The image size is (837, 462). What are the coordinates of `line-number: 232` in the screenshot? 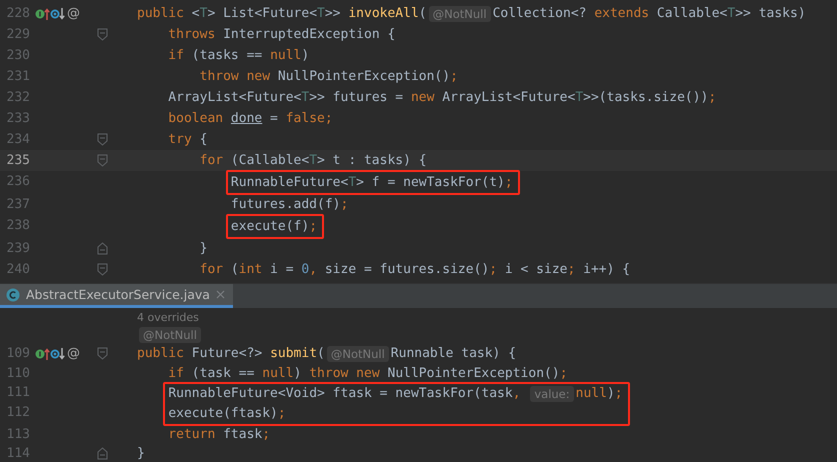 It's located at (18, 97).